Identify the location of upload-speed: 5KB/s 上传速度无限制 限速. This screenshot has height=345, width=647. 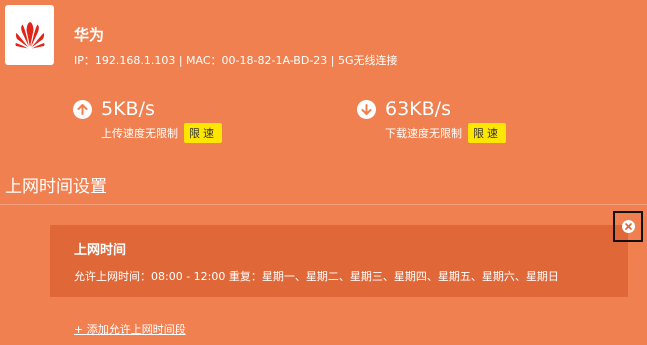
(147, 119).